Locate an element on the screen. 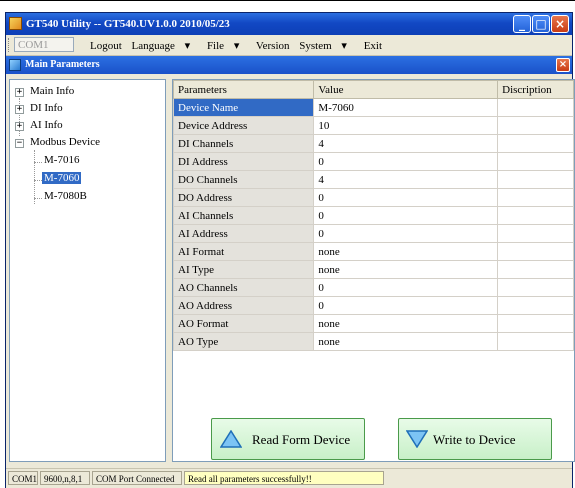 The image size is (575, 488). menu-system: System ▾ is located at coordinates (326, 46).